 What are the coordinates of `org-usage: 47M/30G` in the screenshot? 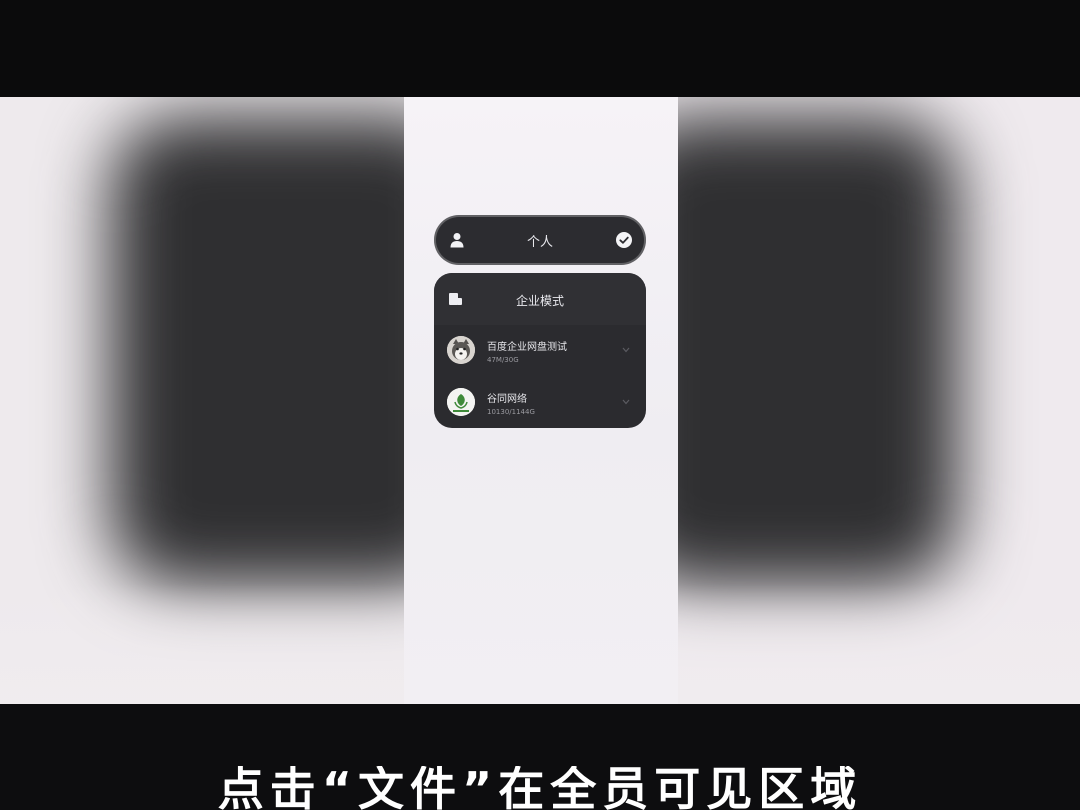 It's located at (503, 360).